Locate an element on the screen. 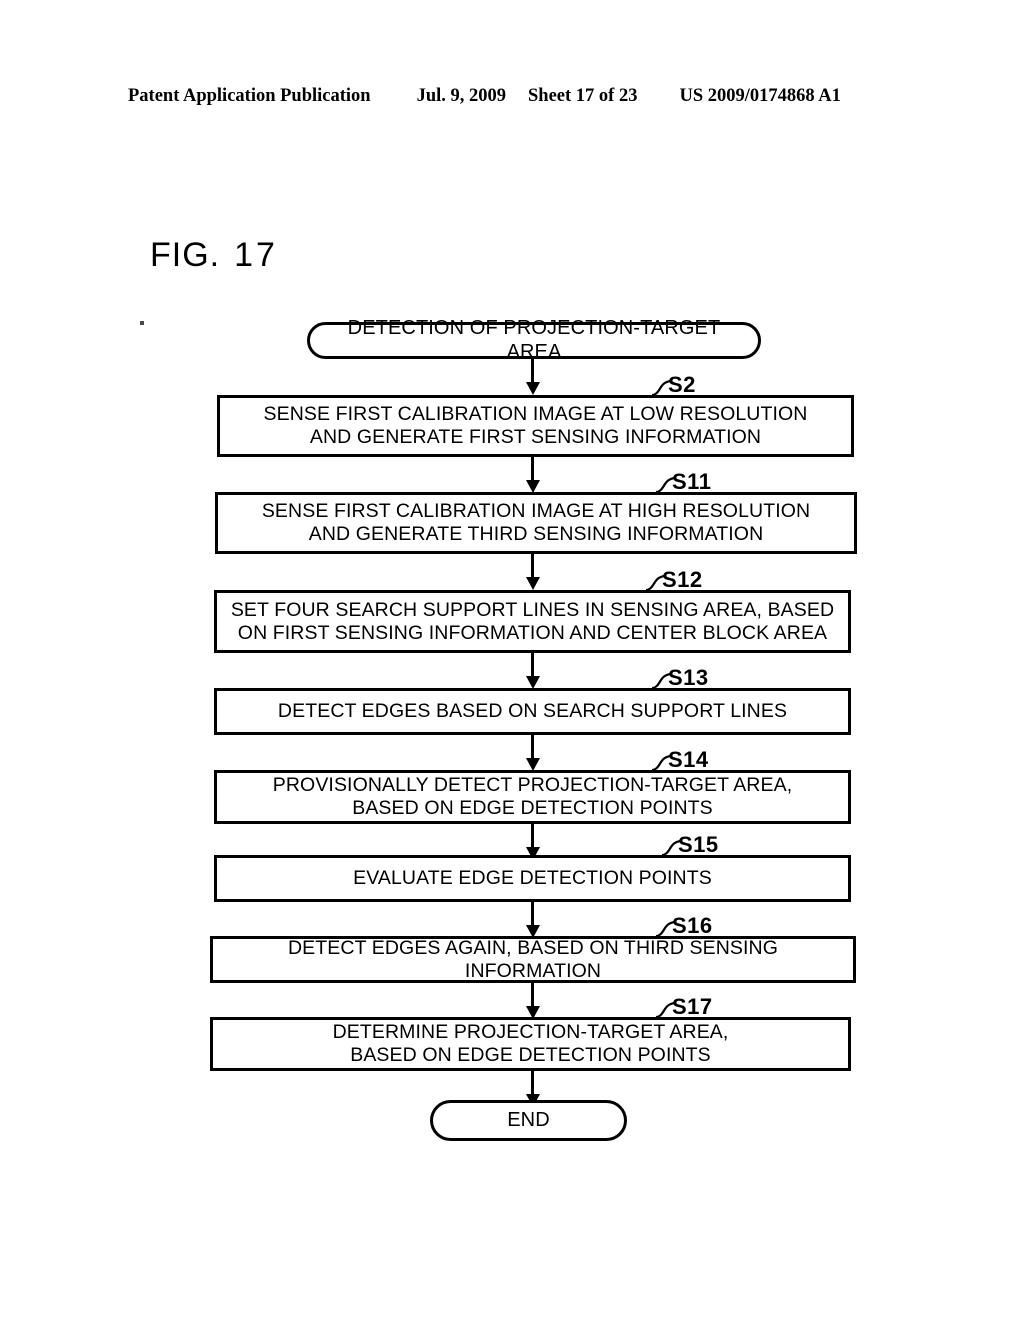 This screenshot has width=1024, height=1320. flowchart-start-label: DETECTION OF PROJECTION-TARGET AREA is located at coordinates (534, 340).